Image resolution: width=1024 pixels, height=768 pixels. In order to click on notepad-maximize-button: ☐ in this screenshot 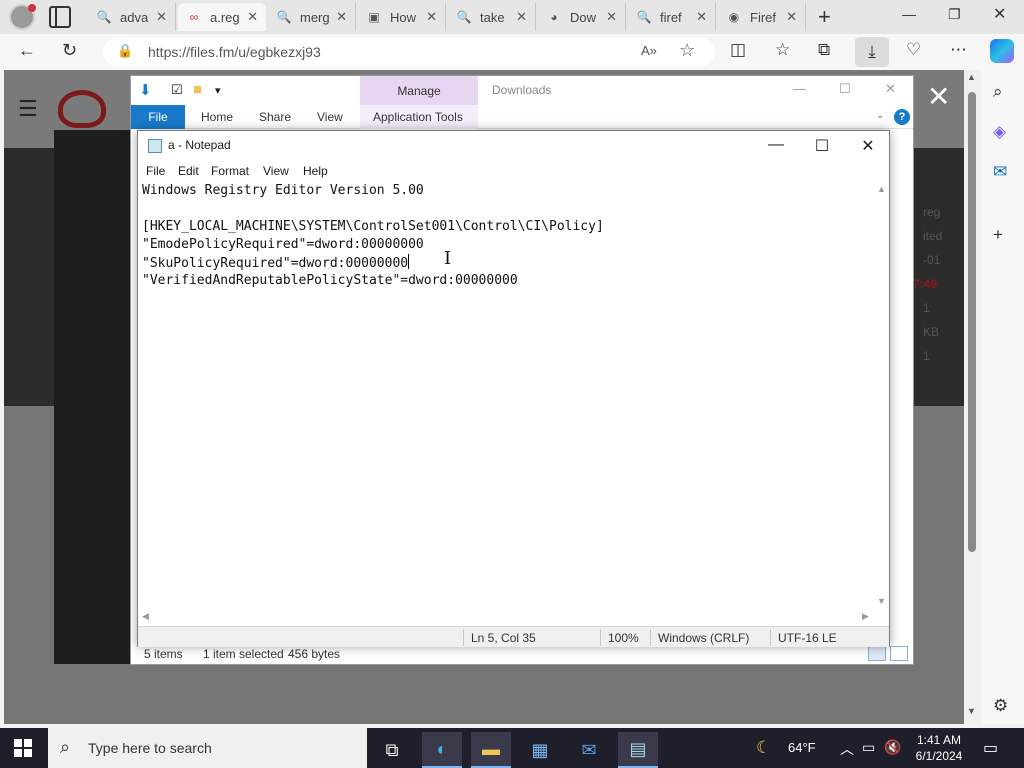, I will do `click(822, 146)`.